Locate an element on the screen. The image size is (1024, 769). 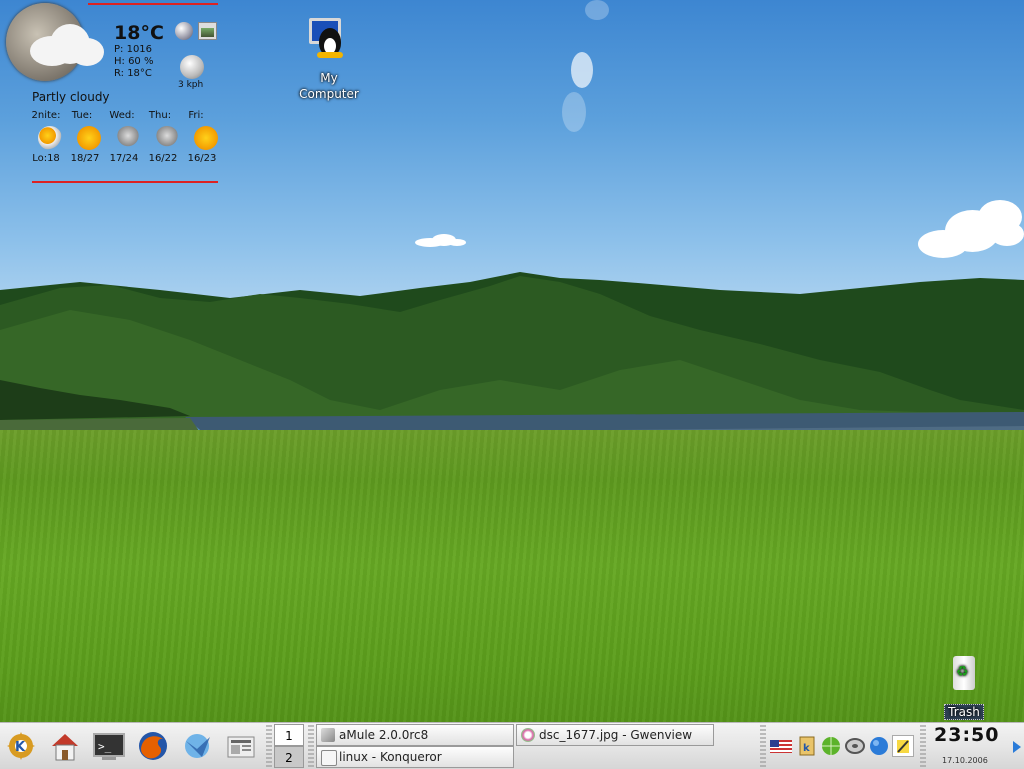
trash-icon is located at coordinates (964, 674).